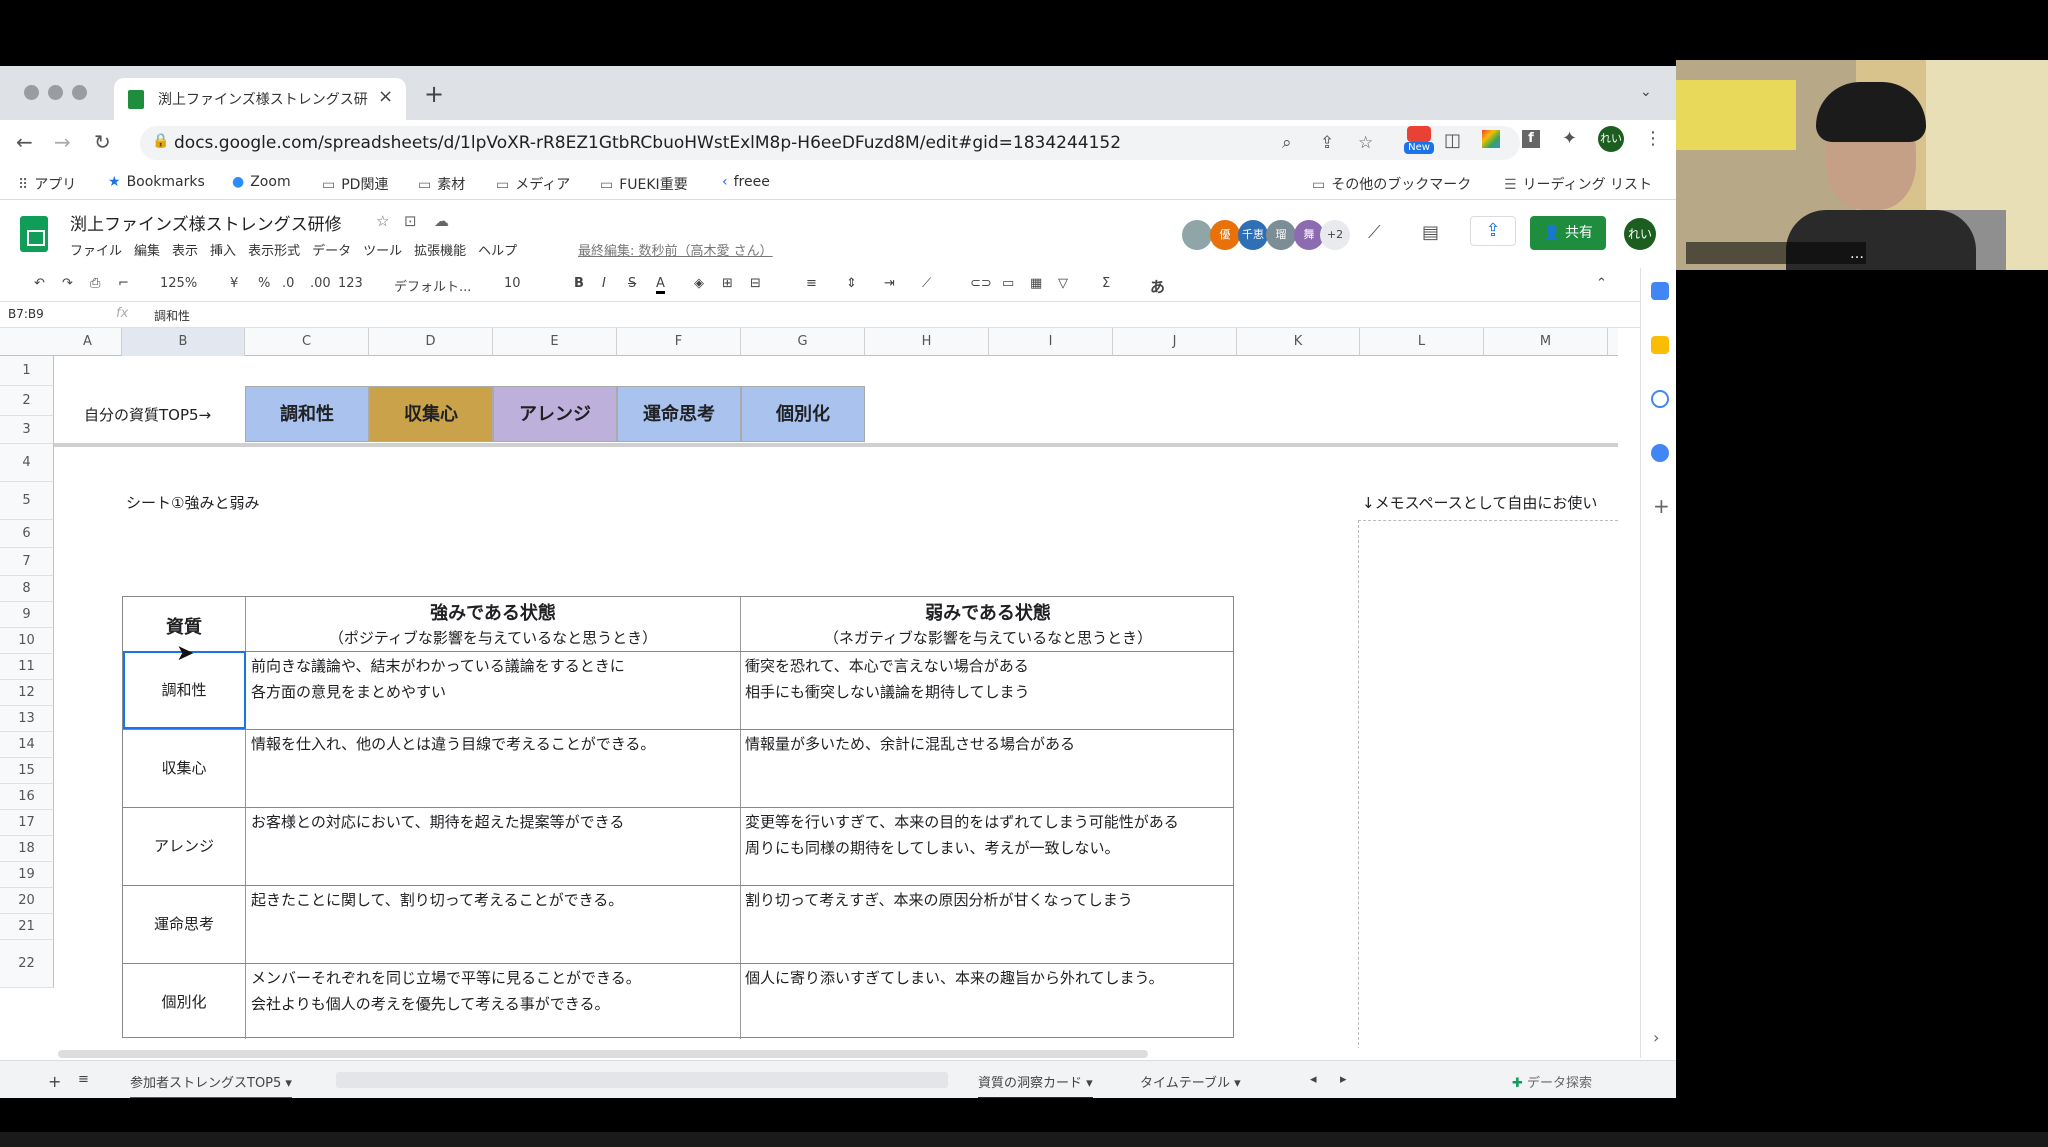 The width and height of the screenshot is (2048, 1147). I want to click on frozen-row-divider, so click(836, 445).